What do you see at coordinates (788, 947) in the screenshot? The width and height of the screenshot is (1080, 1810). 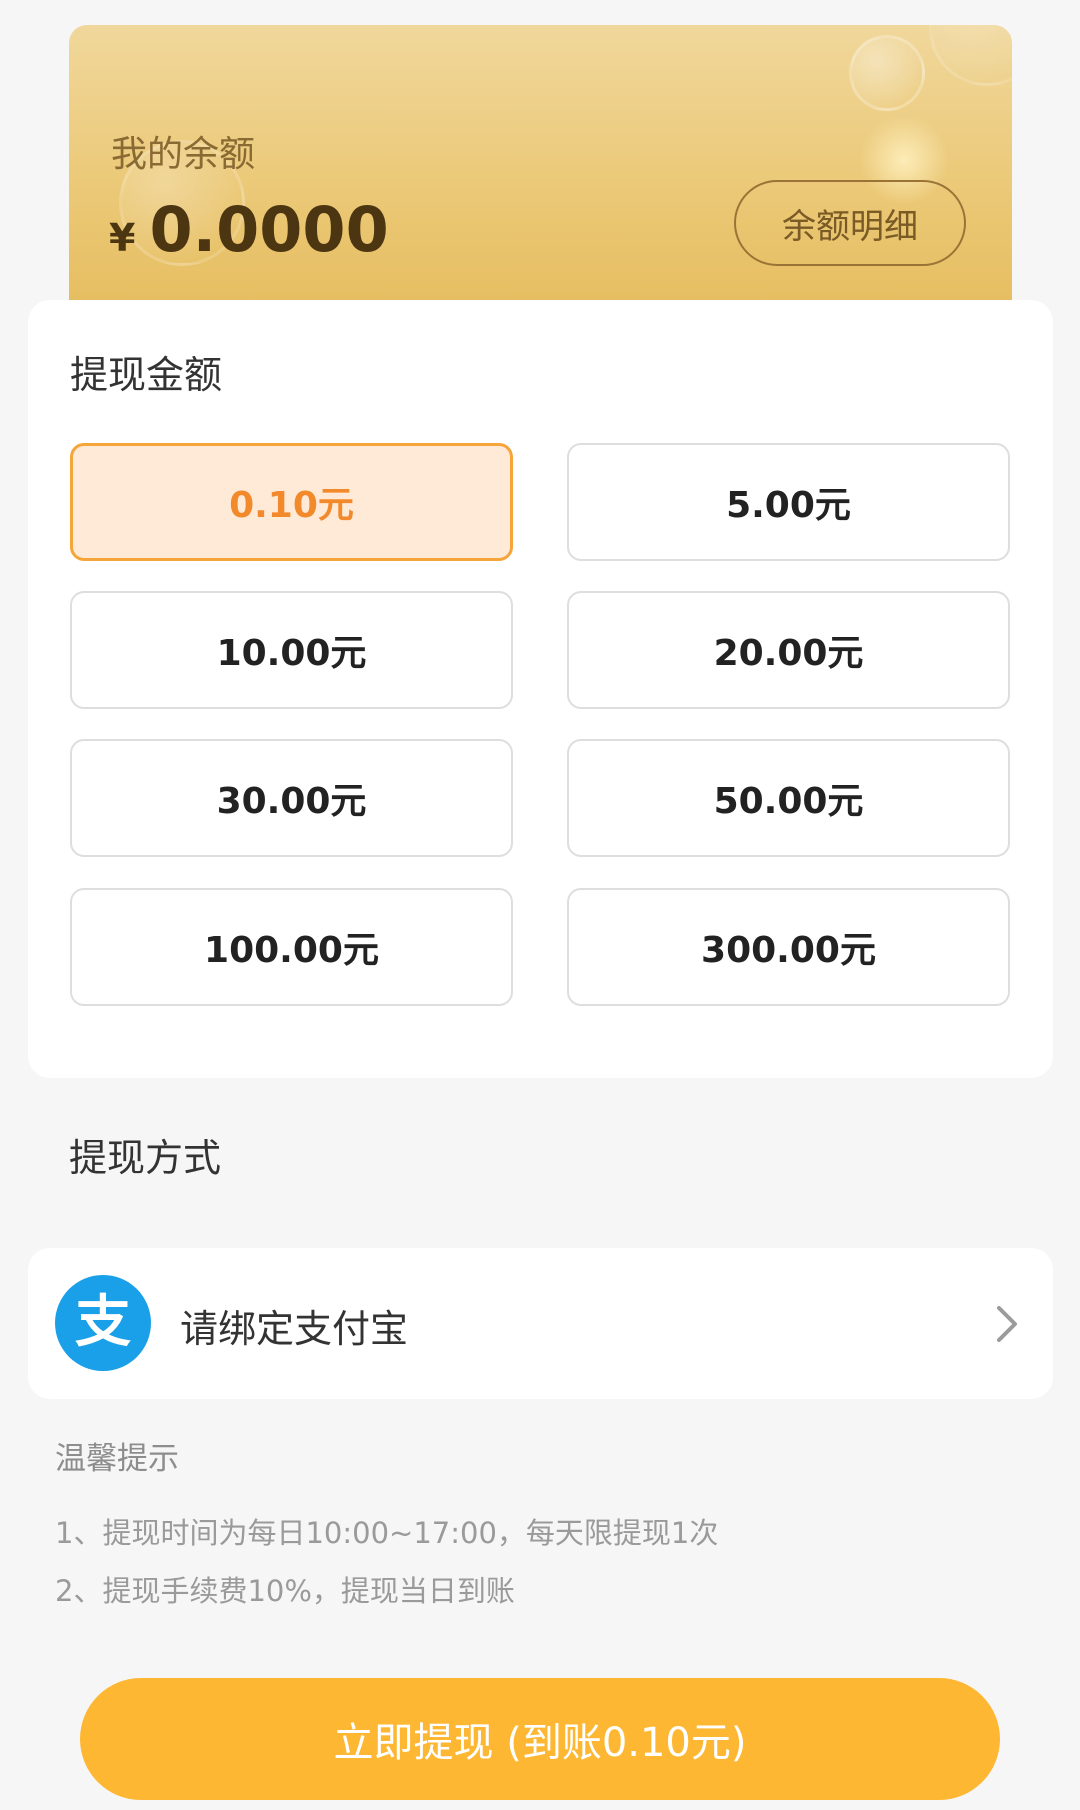 I see `amount-option-300: 300.00元` at bounding box center [788, 947].